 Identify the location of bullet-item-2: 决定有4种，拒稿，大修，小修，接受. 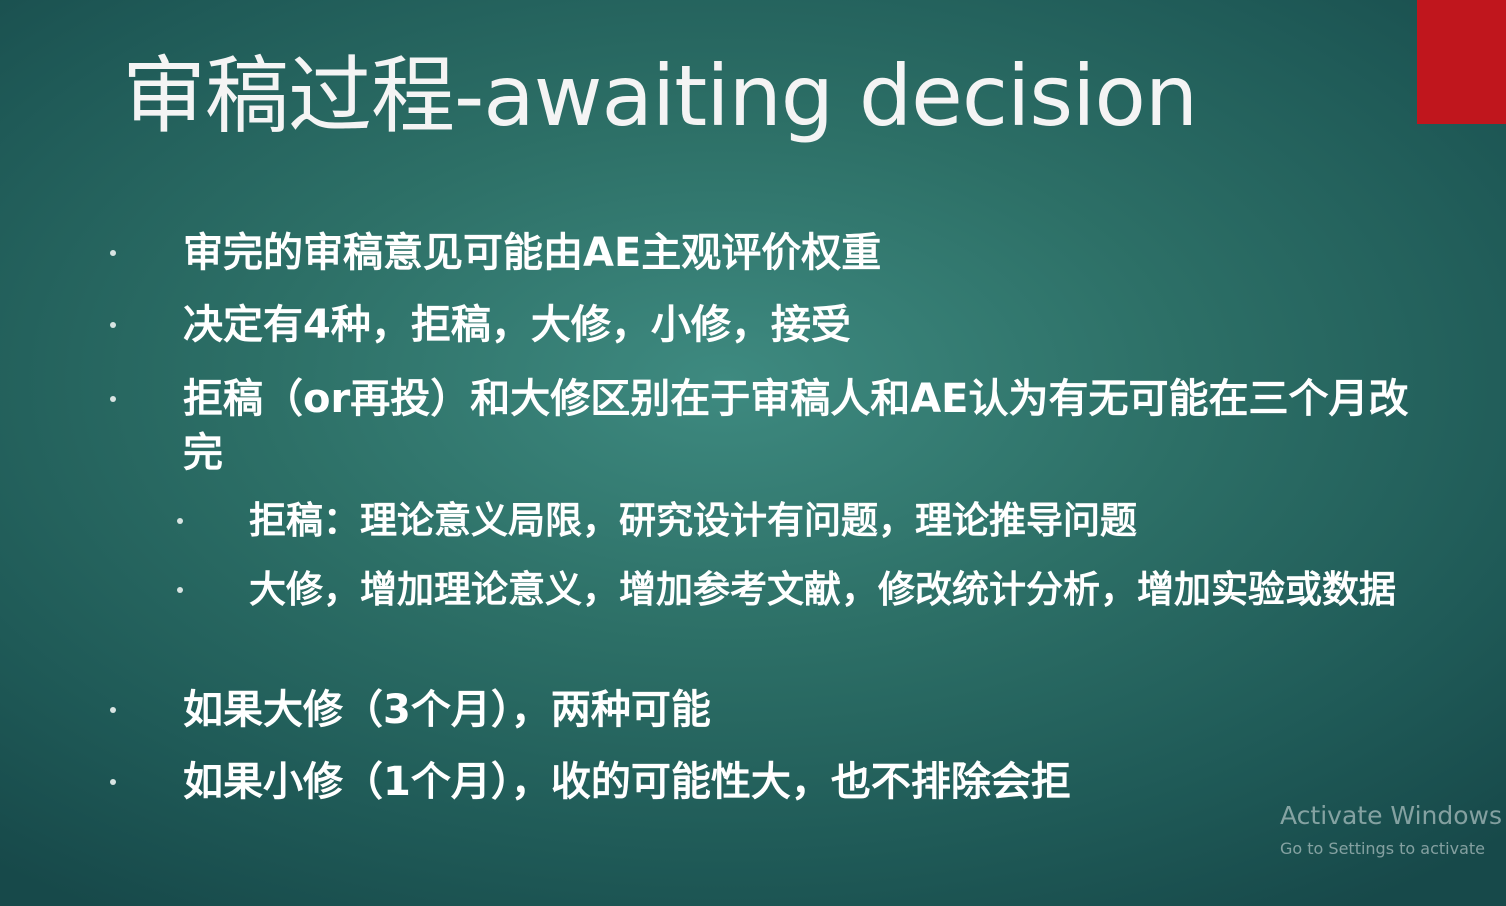
(766, 325).